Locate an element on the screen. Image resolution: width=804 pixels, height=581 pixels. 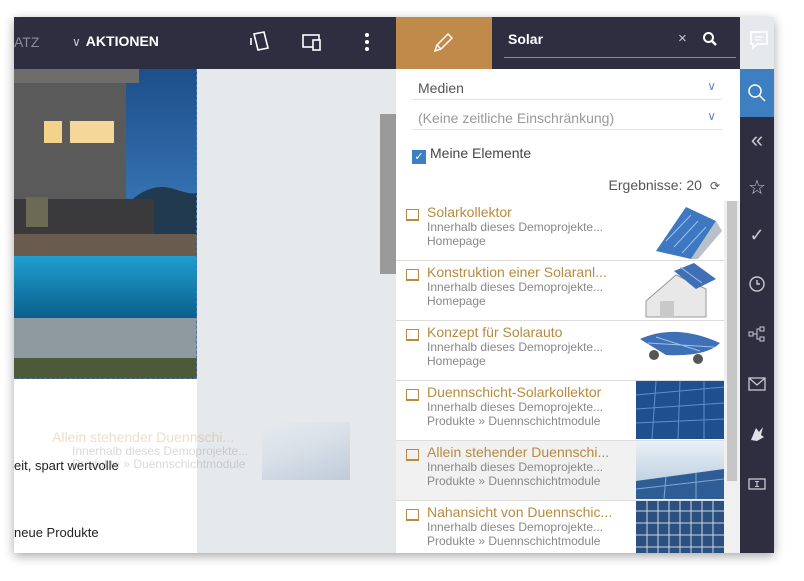
result-title: Duennschicht-Solarkollektor is located at coordinates (514, 392).